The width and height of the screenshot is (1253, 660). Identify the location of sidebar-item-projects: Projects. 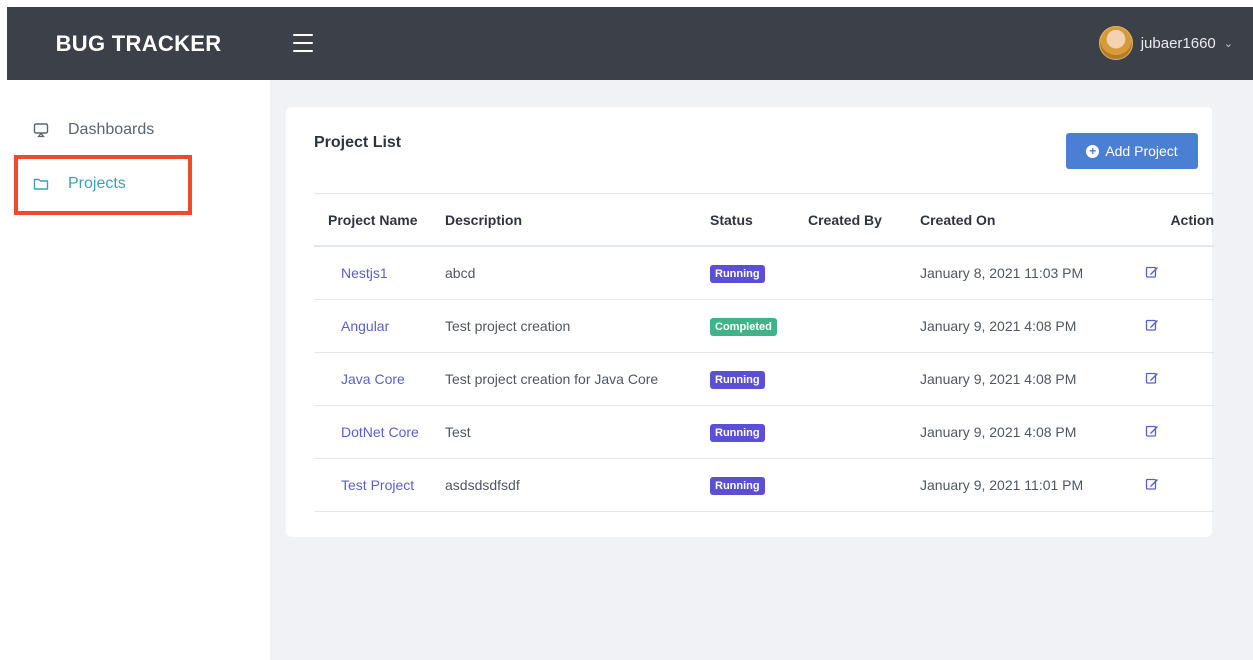
(138, 184).